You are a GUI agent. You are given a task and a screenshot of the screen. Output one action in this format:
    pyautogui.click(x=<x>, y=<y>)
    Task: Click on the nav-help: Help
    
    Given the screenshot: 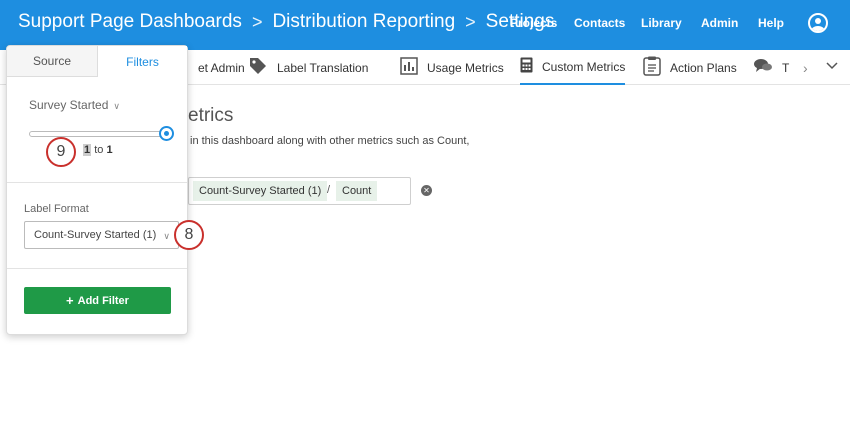 What is the action you would take?
    pyautogui.click(x=771, y=23)
    